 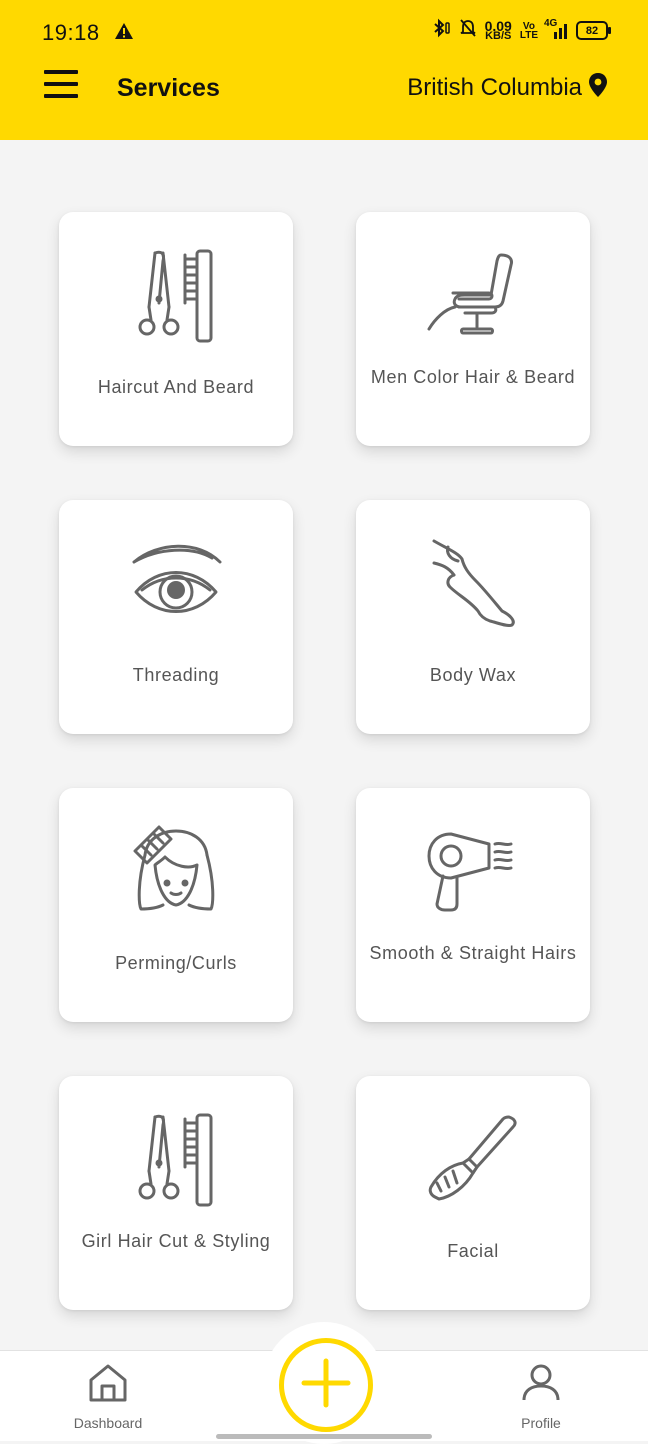 What do you see at coordinates (473, 1251) in the screenshot?
I see `service-label: Facial` at bounding box center [473, 1251].